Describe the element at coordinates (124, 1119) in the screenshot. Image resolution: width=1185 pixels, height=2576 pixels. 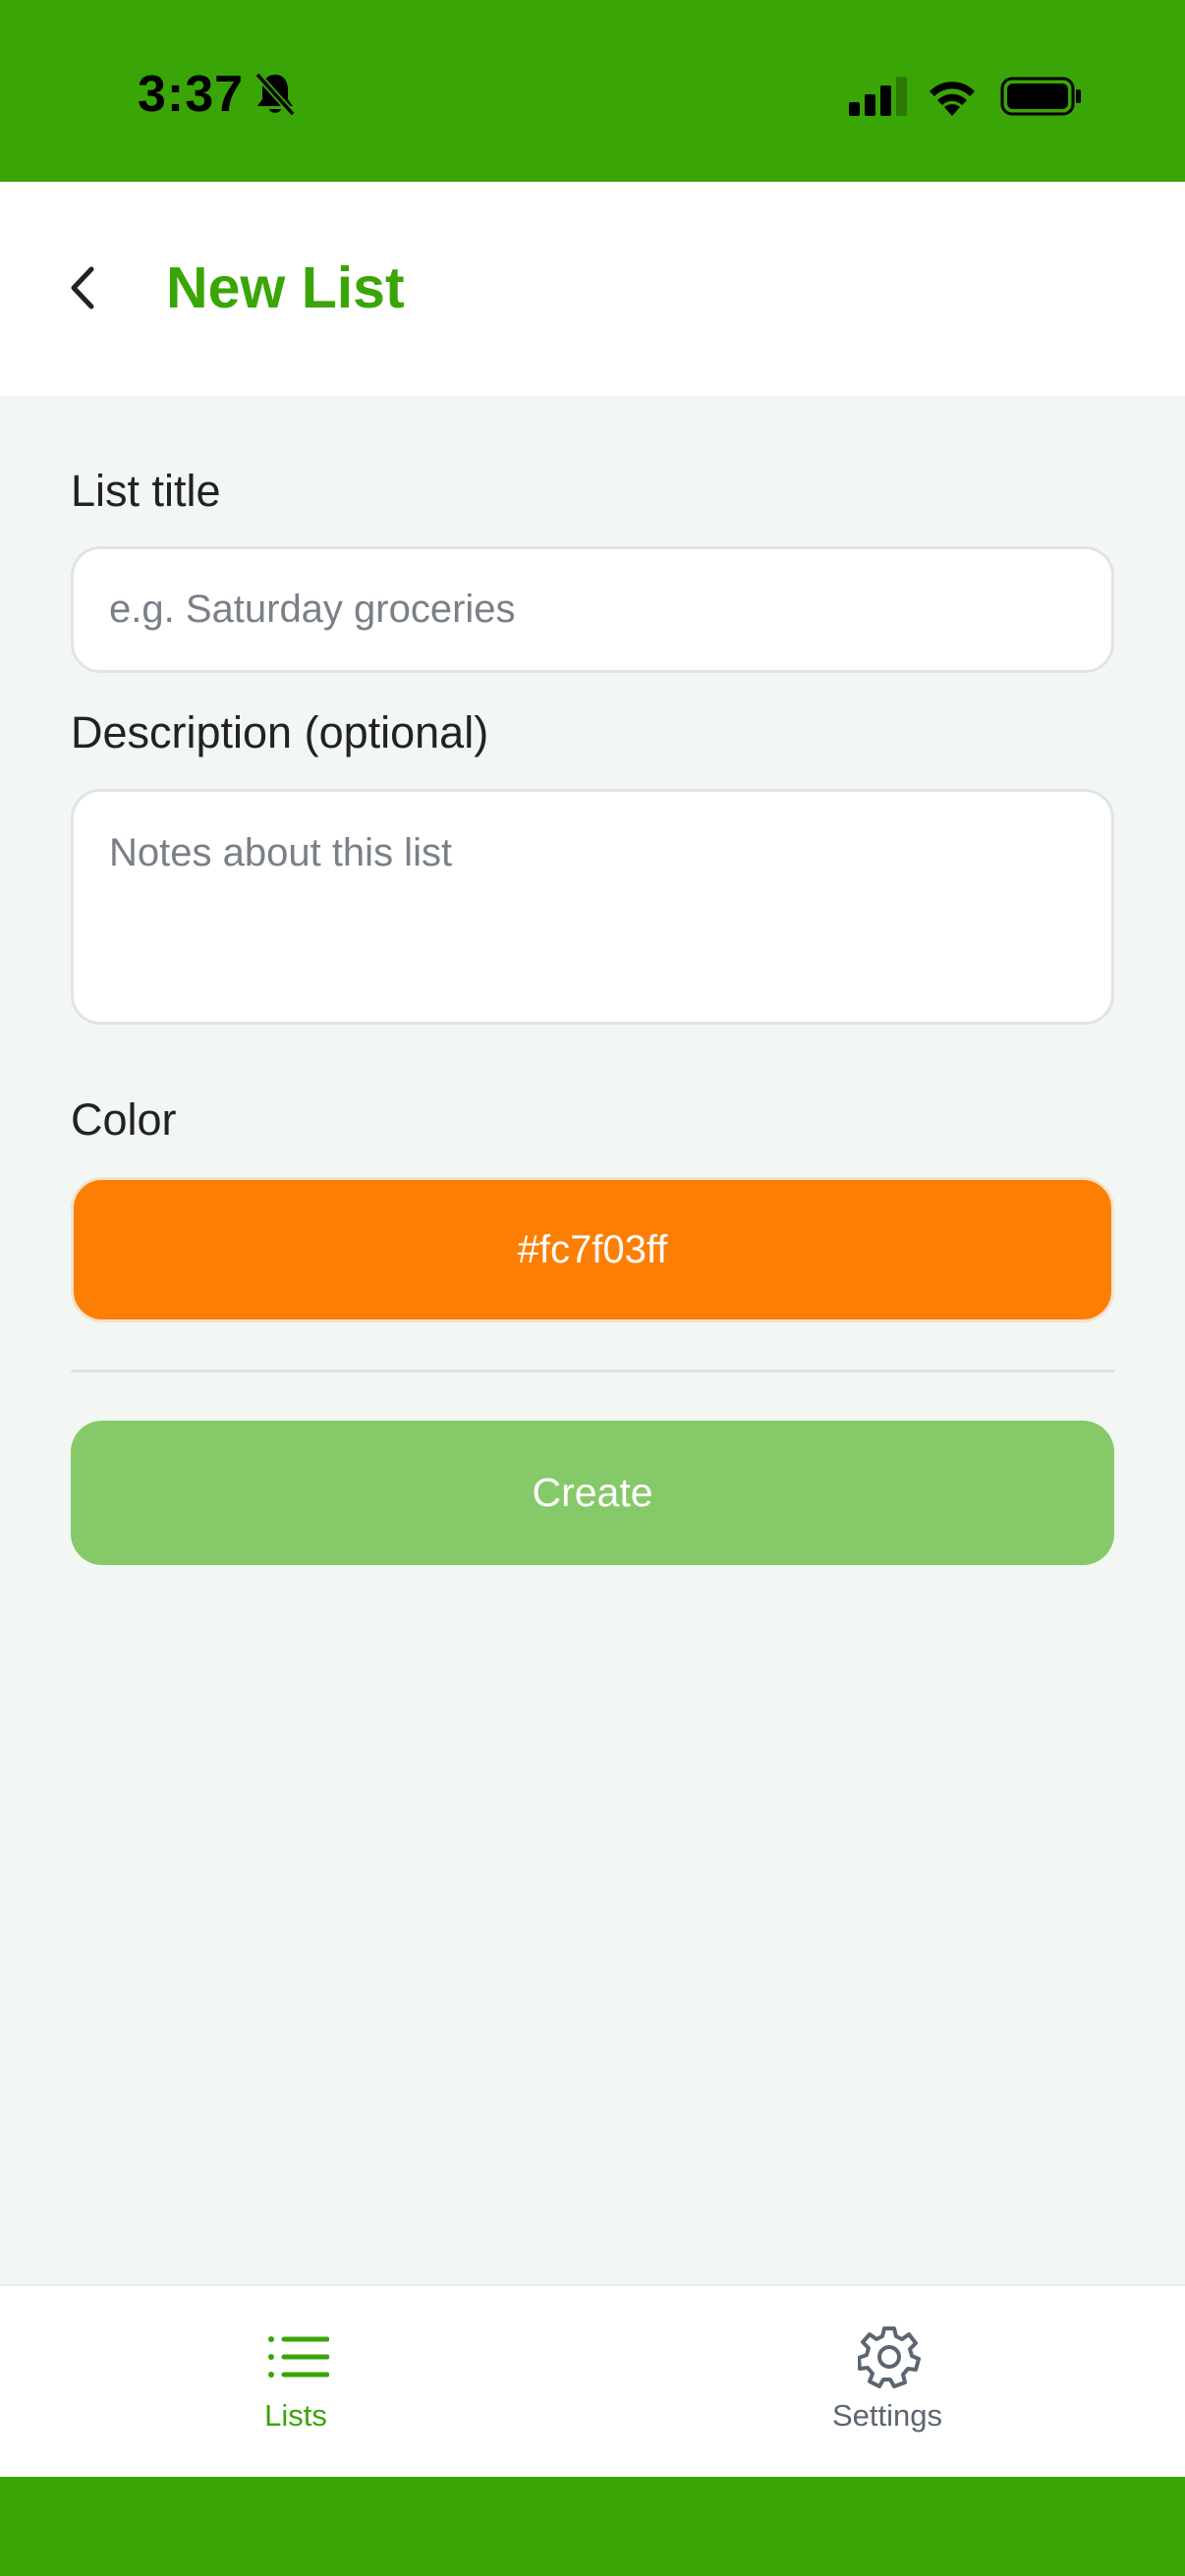
I see `color-label: Color` at that location.